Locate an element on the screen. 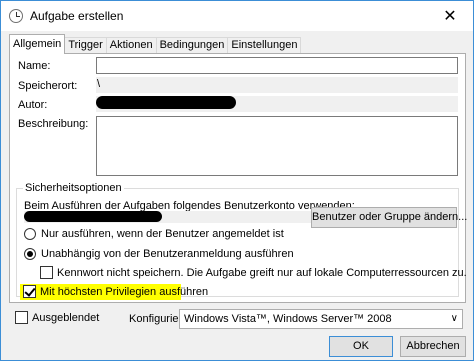 The image size is (474, 361). author-field is located at coordinates (277, 104).